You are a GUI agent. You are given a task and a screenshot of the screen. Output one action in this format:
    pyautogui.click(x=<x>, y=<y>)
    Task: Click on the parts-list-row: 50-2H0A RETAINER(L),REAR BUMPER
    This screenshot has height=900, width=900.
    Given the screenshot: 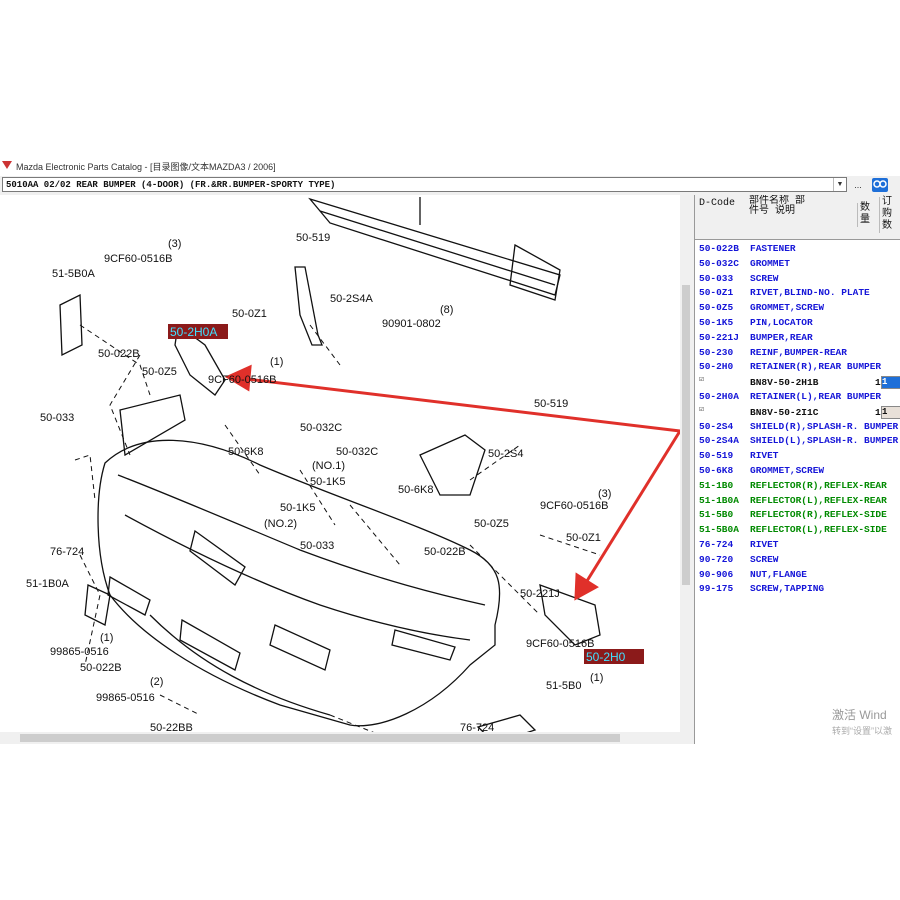 What is the action you would take?
    pyautogui.click(x=797, y=397)
    